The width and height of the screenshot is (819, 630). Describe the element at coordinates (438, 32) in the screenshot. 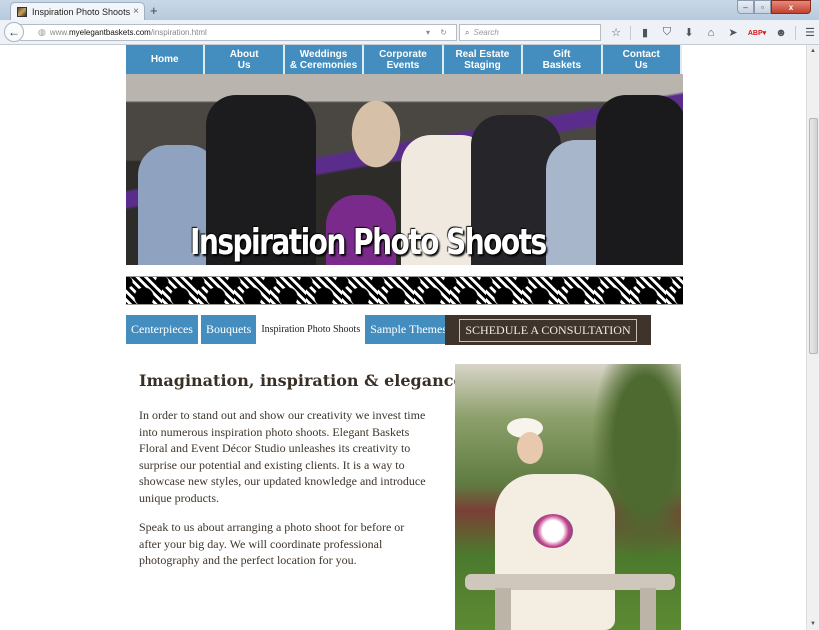

I see `reload-icon: ▾ ↻` at that location.